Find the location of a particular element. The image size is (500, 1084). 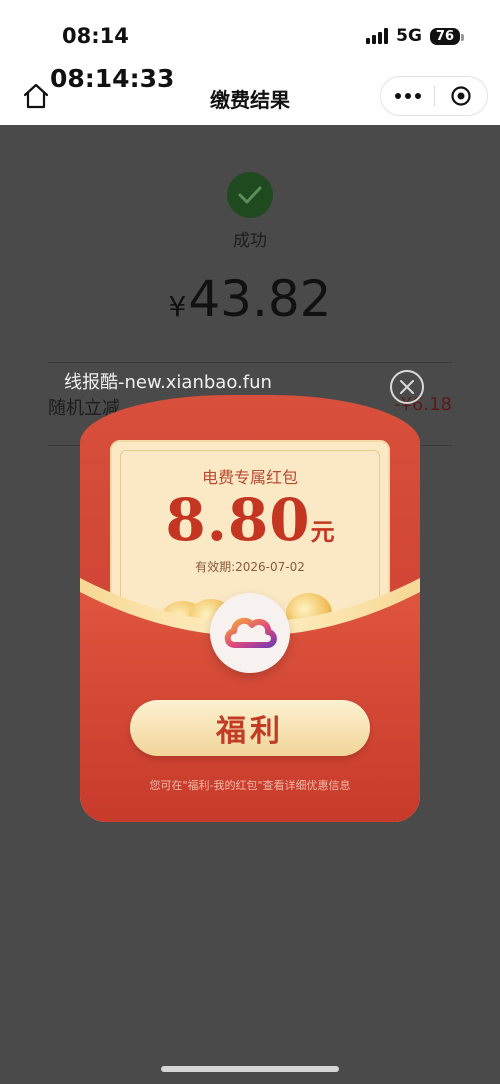

network-label: 5G is located at coordinates (409, 36).